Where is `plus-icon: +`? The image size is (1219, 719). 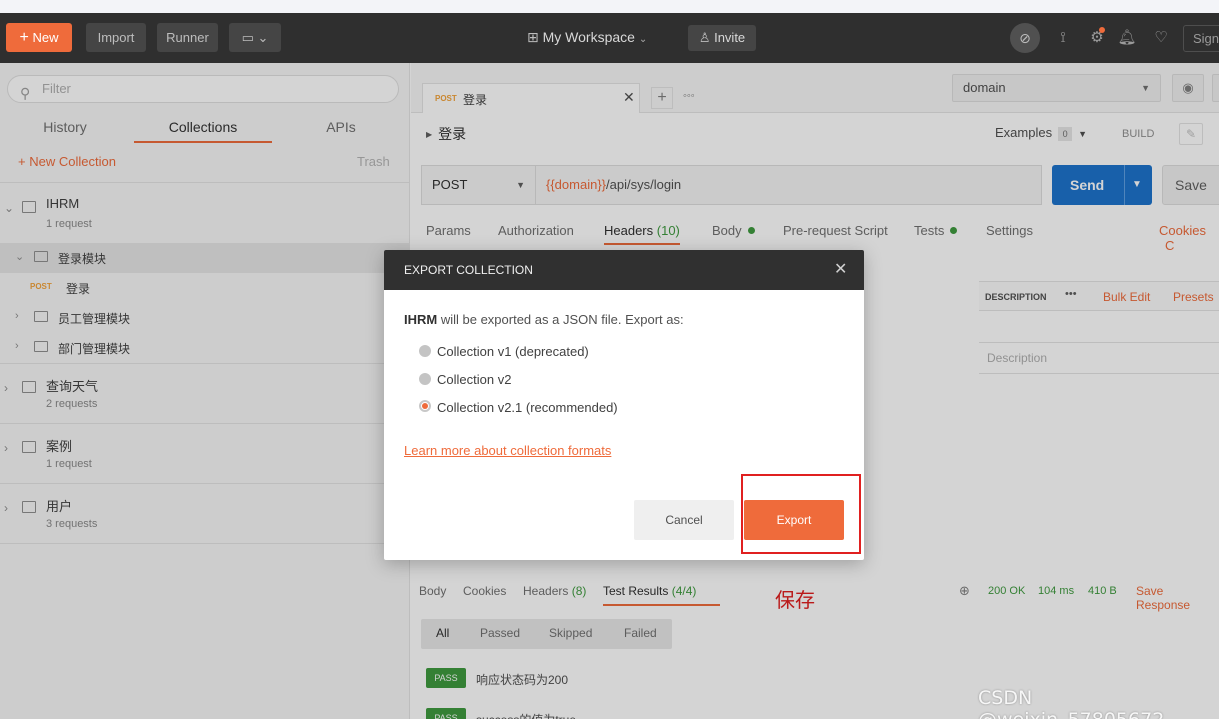 plus-icon: + is located at coordinates (24, 37).